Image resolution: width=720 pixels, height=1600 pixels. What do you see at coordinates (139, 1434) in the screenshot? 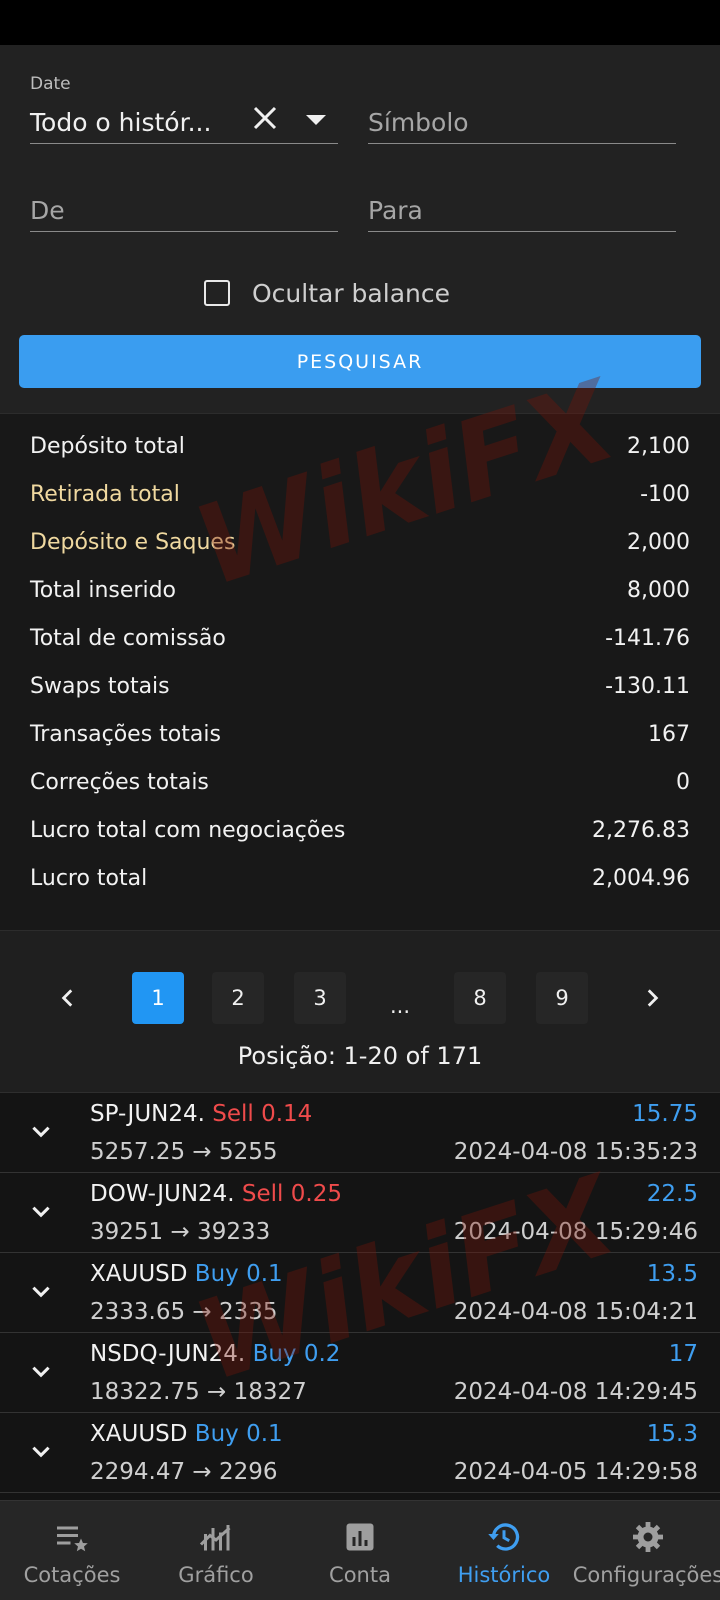
I see `deal-symbol: XAUUSD` at bounding box center [139, 1434].